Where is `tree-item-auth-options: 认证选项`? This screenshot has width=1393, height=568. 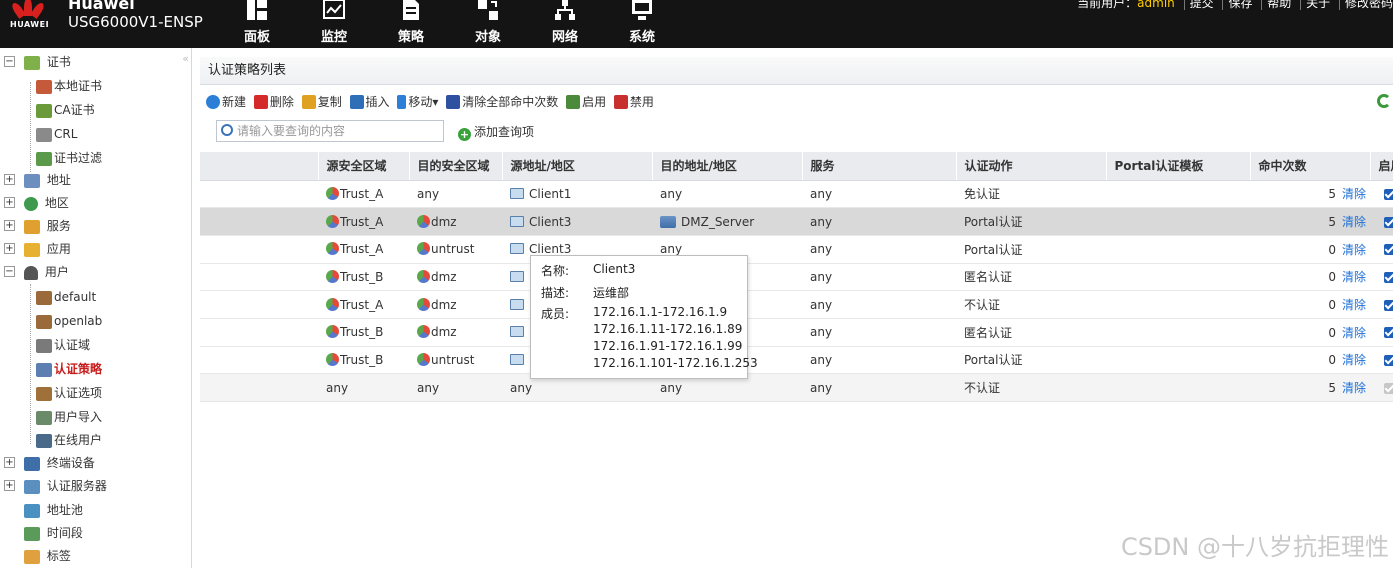
tree-item-auth-options: 认证选项 is located at coordinates (69, 393).